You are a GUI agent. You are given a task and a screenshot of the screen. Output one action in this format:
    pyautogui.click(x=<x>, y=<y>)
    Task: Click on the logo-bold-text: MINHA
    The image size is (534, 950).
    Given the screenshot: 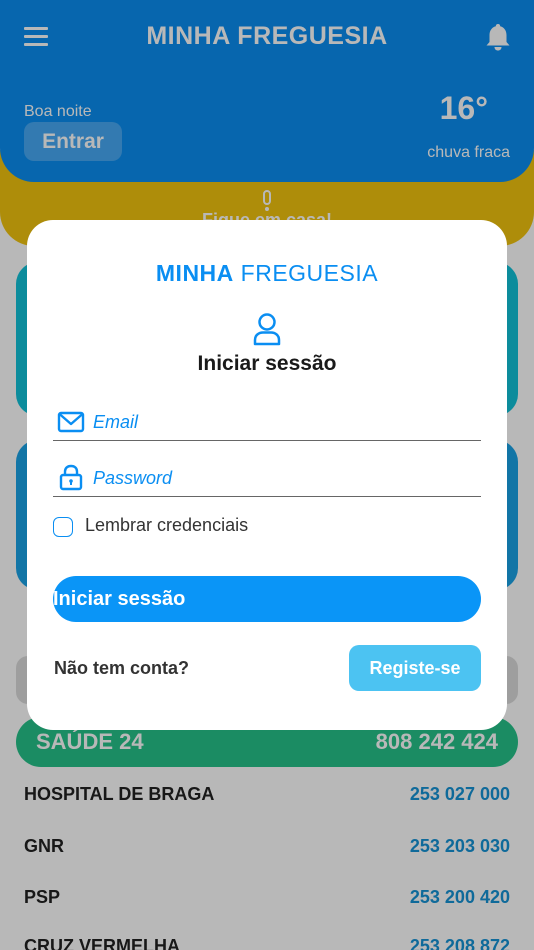 What is the action you would take?
    pyautogui.click(x=194, y=273)
    